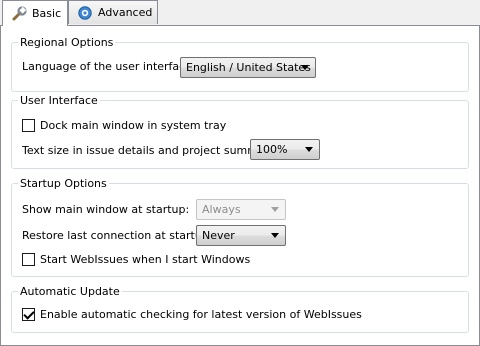 This screenshot has width=480, height=346. I want to click on restore-connection-row: Restore last connection at startup:, so click(117, 235).